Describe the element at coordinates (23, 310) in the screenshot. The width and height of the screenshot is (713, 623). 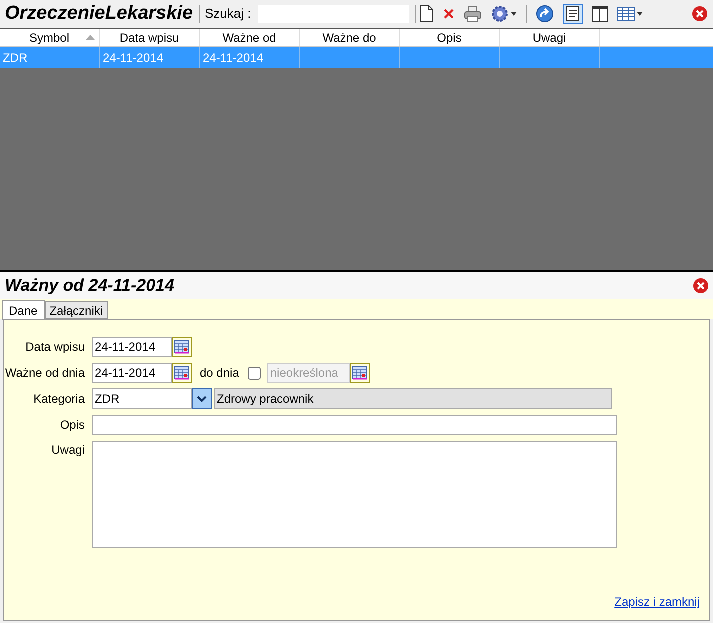
I see `tab: Dane` at that location.